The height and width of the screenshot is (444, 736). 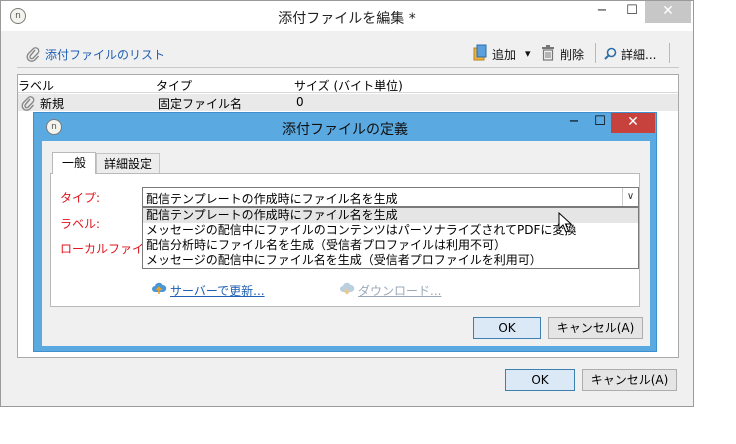 I want to click on tab-advanced: 詳細設定, so click(x=128, y=163).